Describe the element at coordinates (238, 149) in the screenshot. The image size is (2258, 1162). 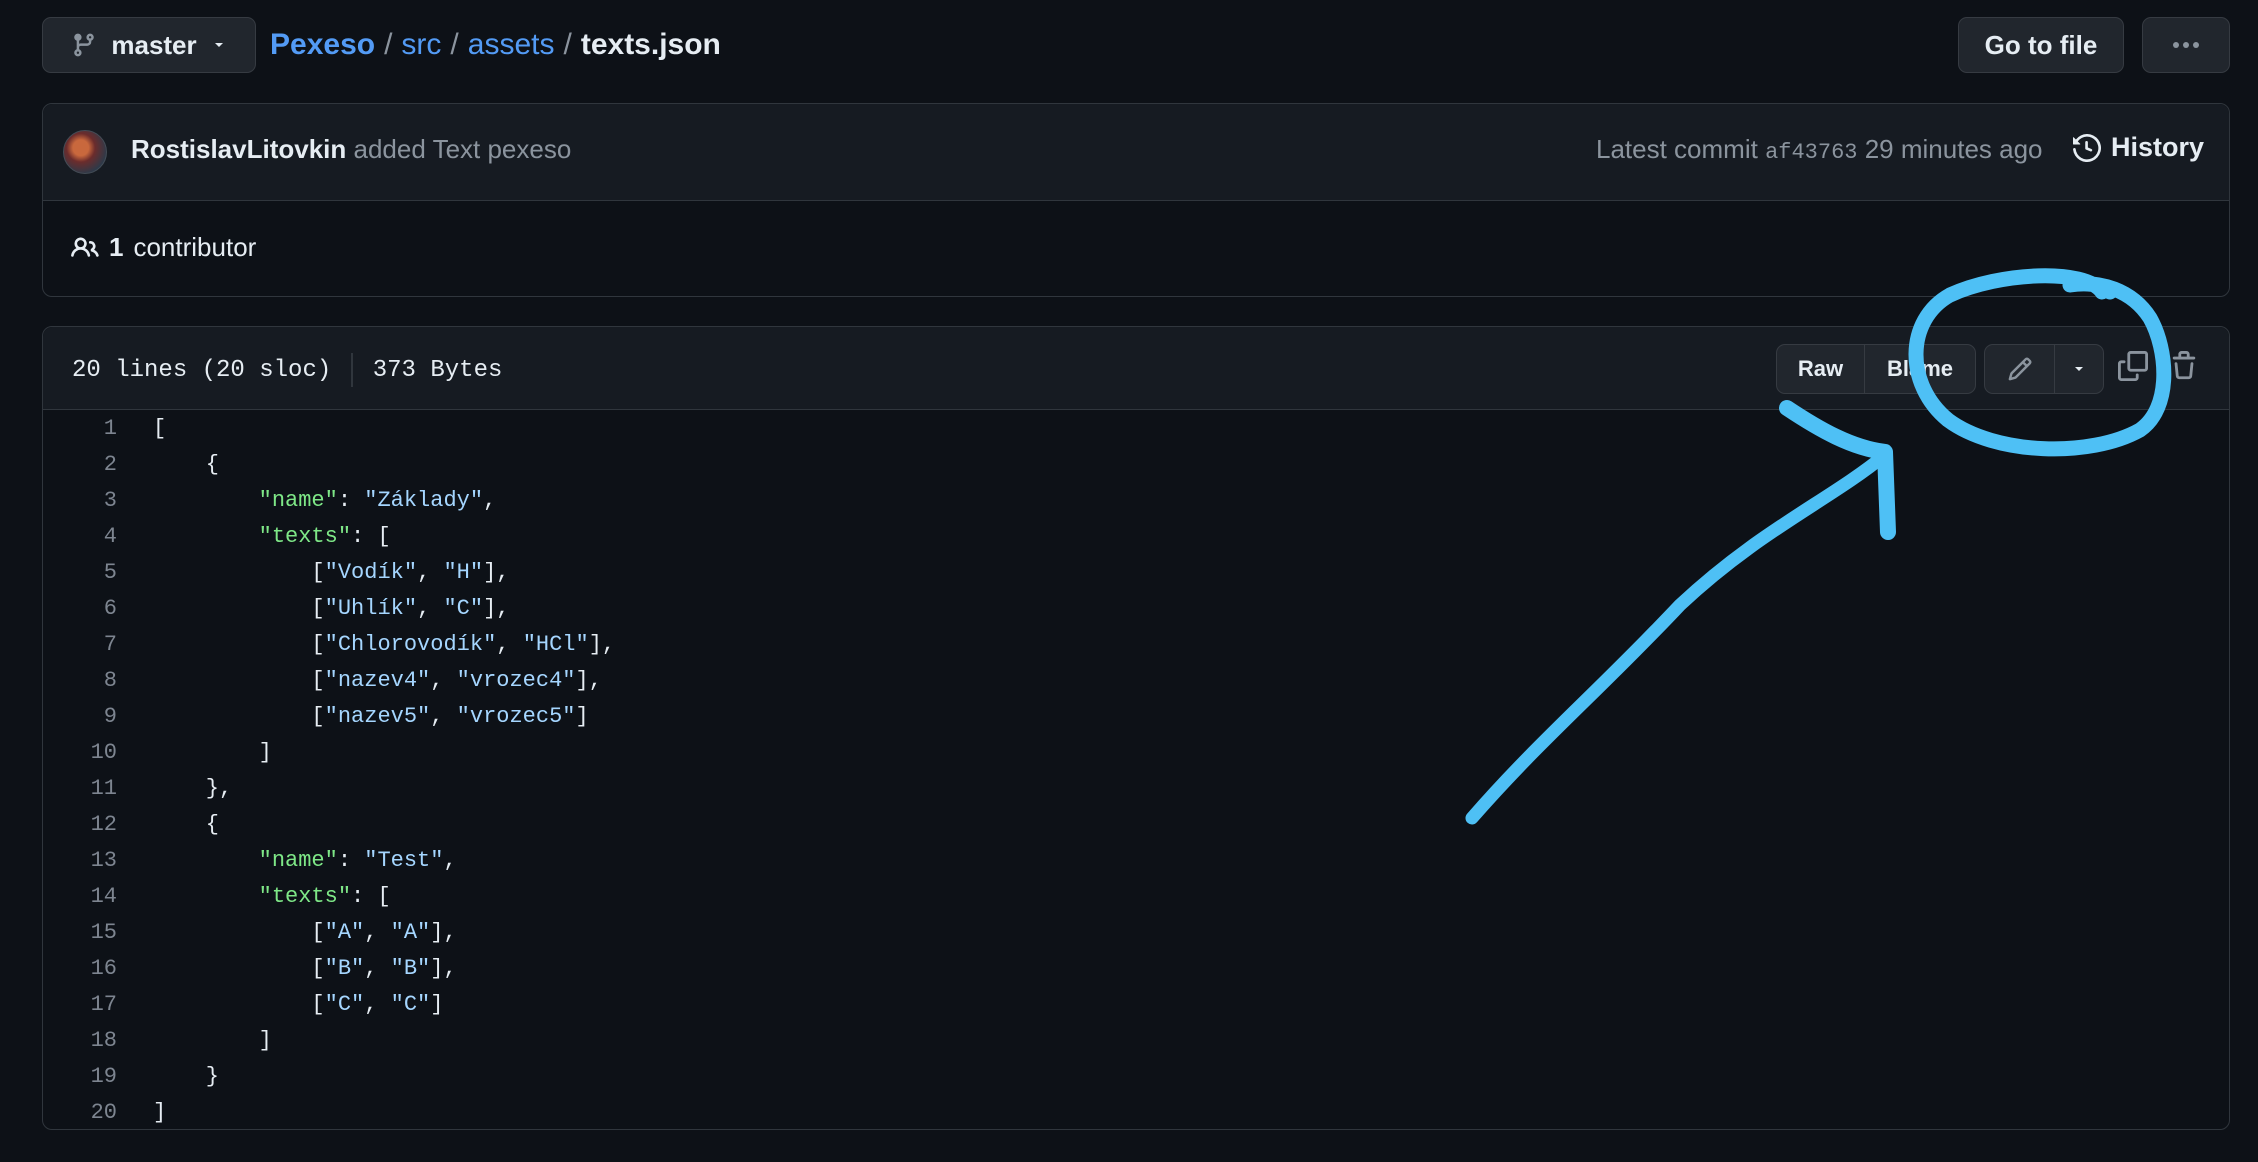
I see `commit-author-link: RostislavLitovkin` at that location.